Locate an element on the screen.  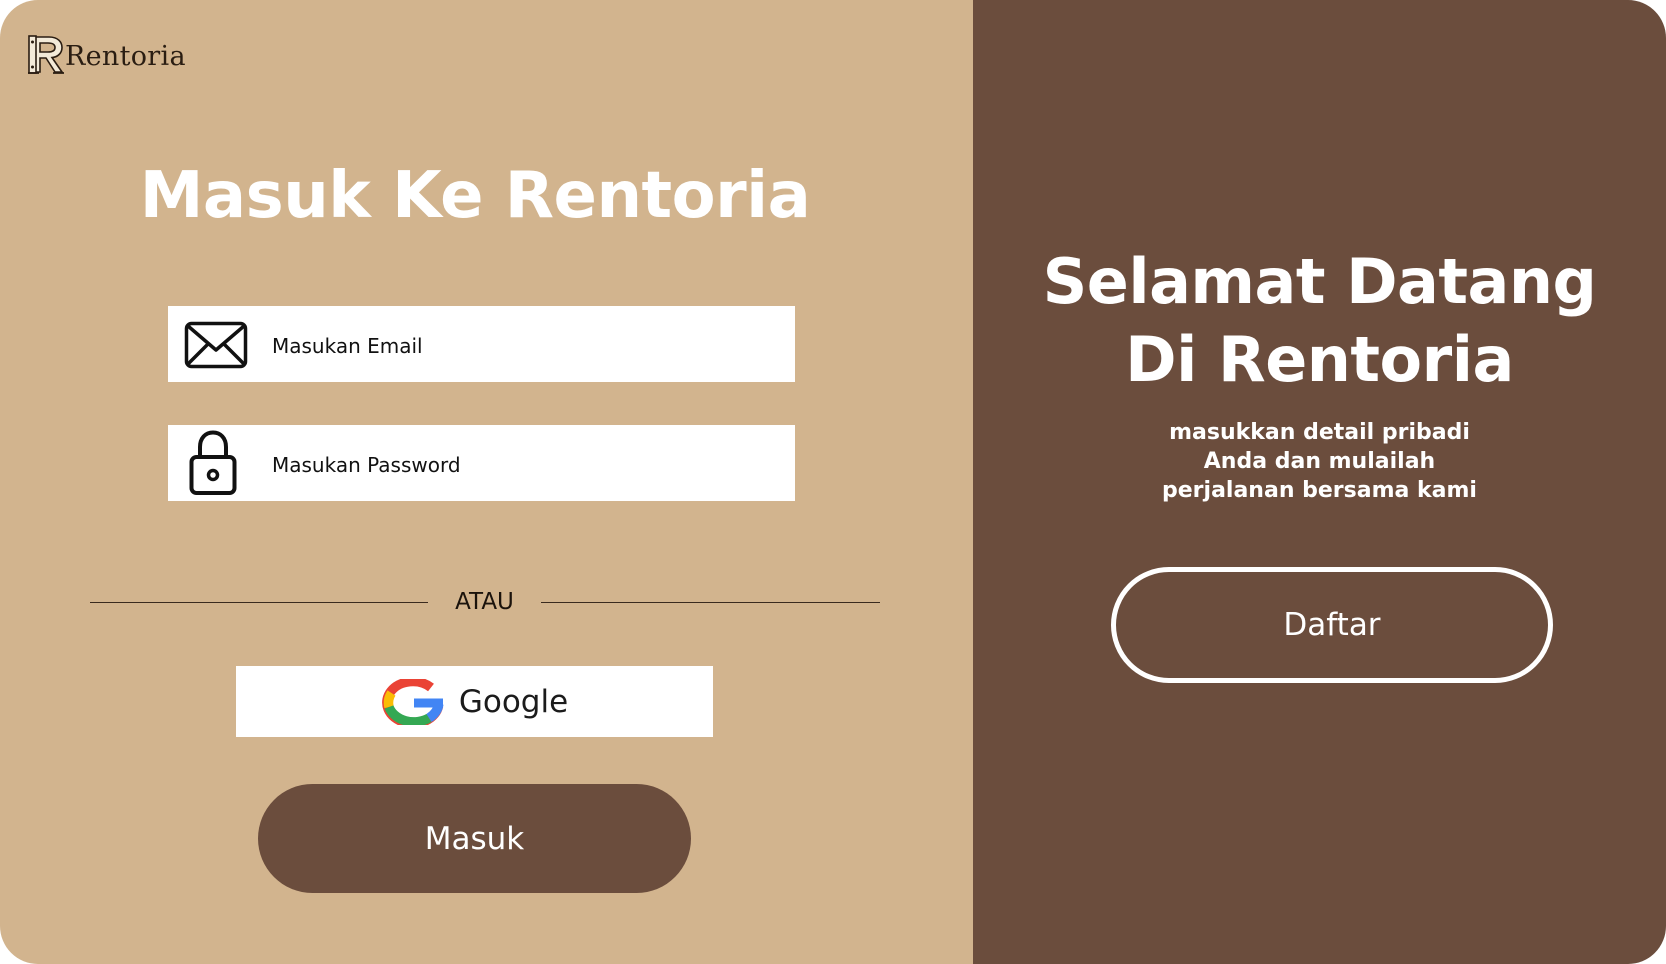
google-login-button: Google is located at coordinates (474, 701).